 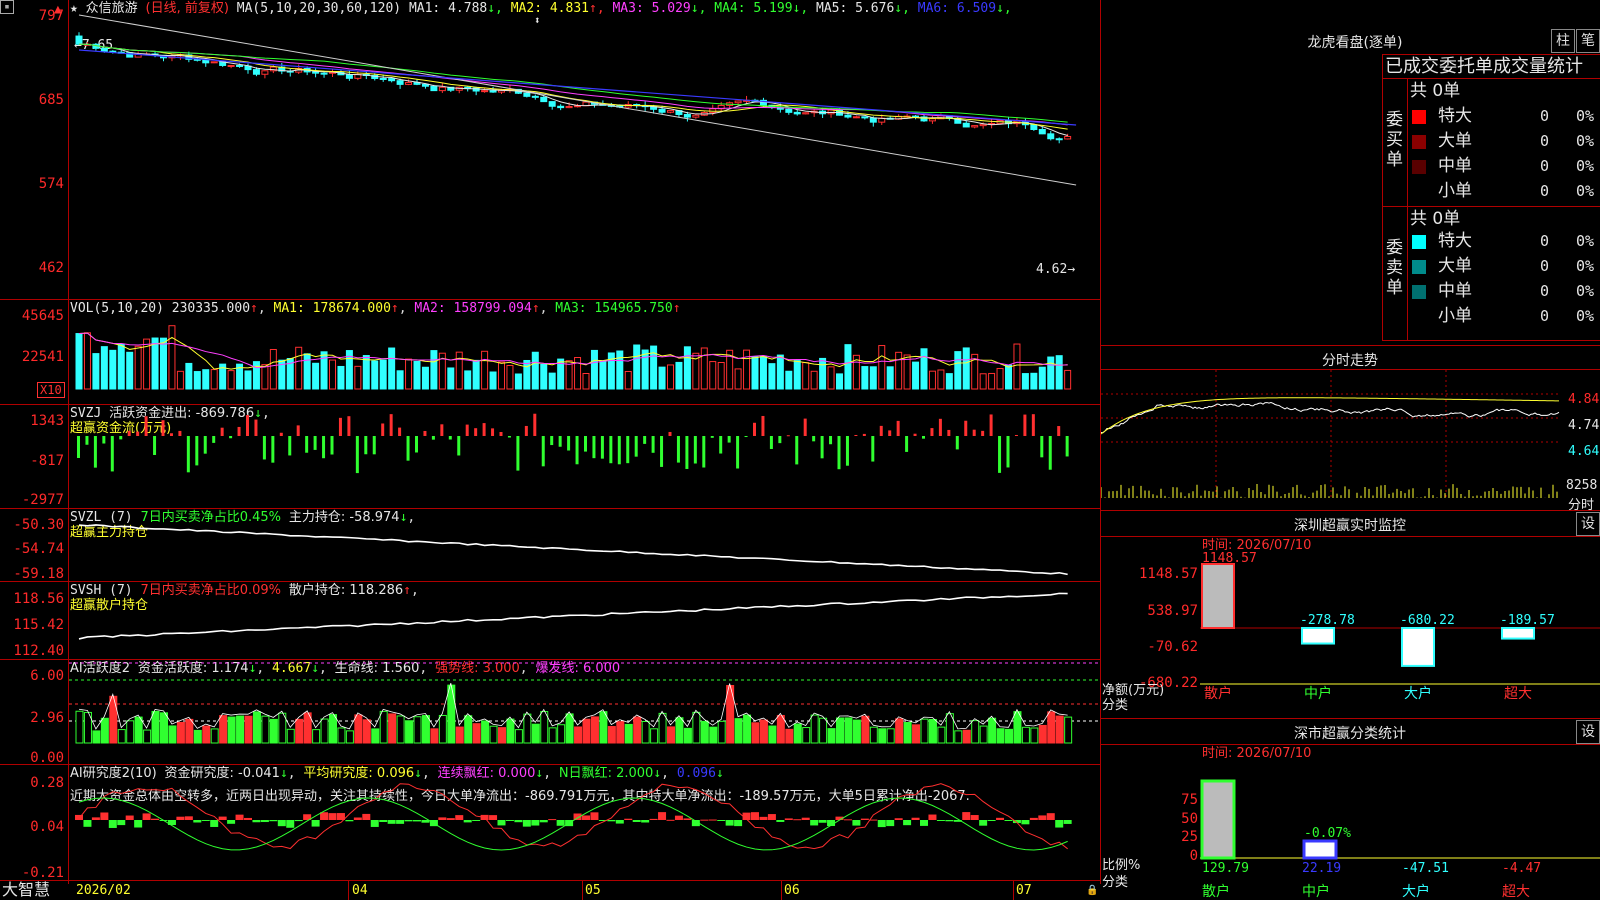 I want to click on brand-logo: 大智慧, so click(x=26, y=890).